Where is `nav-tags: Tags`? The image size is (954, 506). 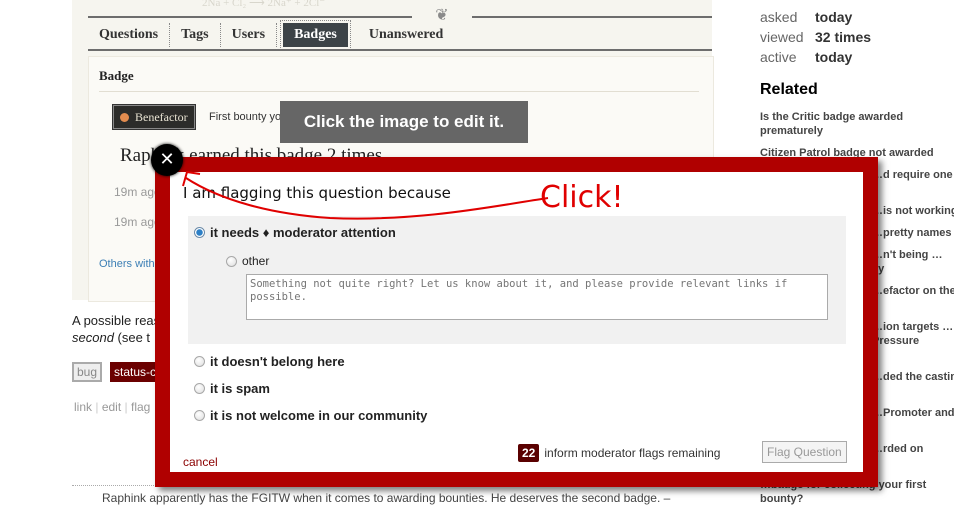
nav-tags: Tags is located at coordinates (195, 35).